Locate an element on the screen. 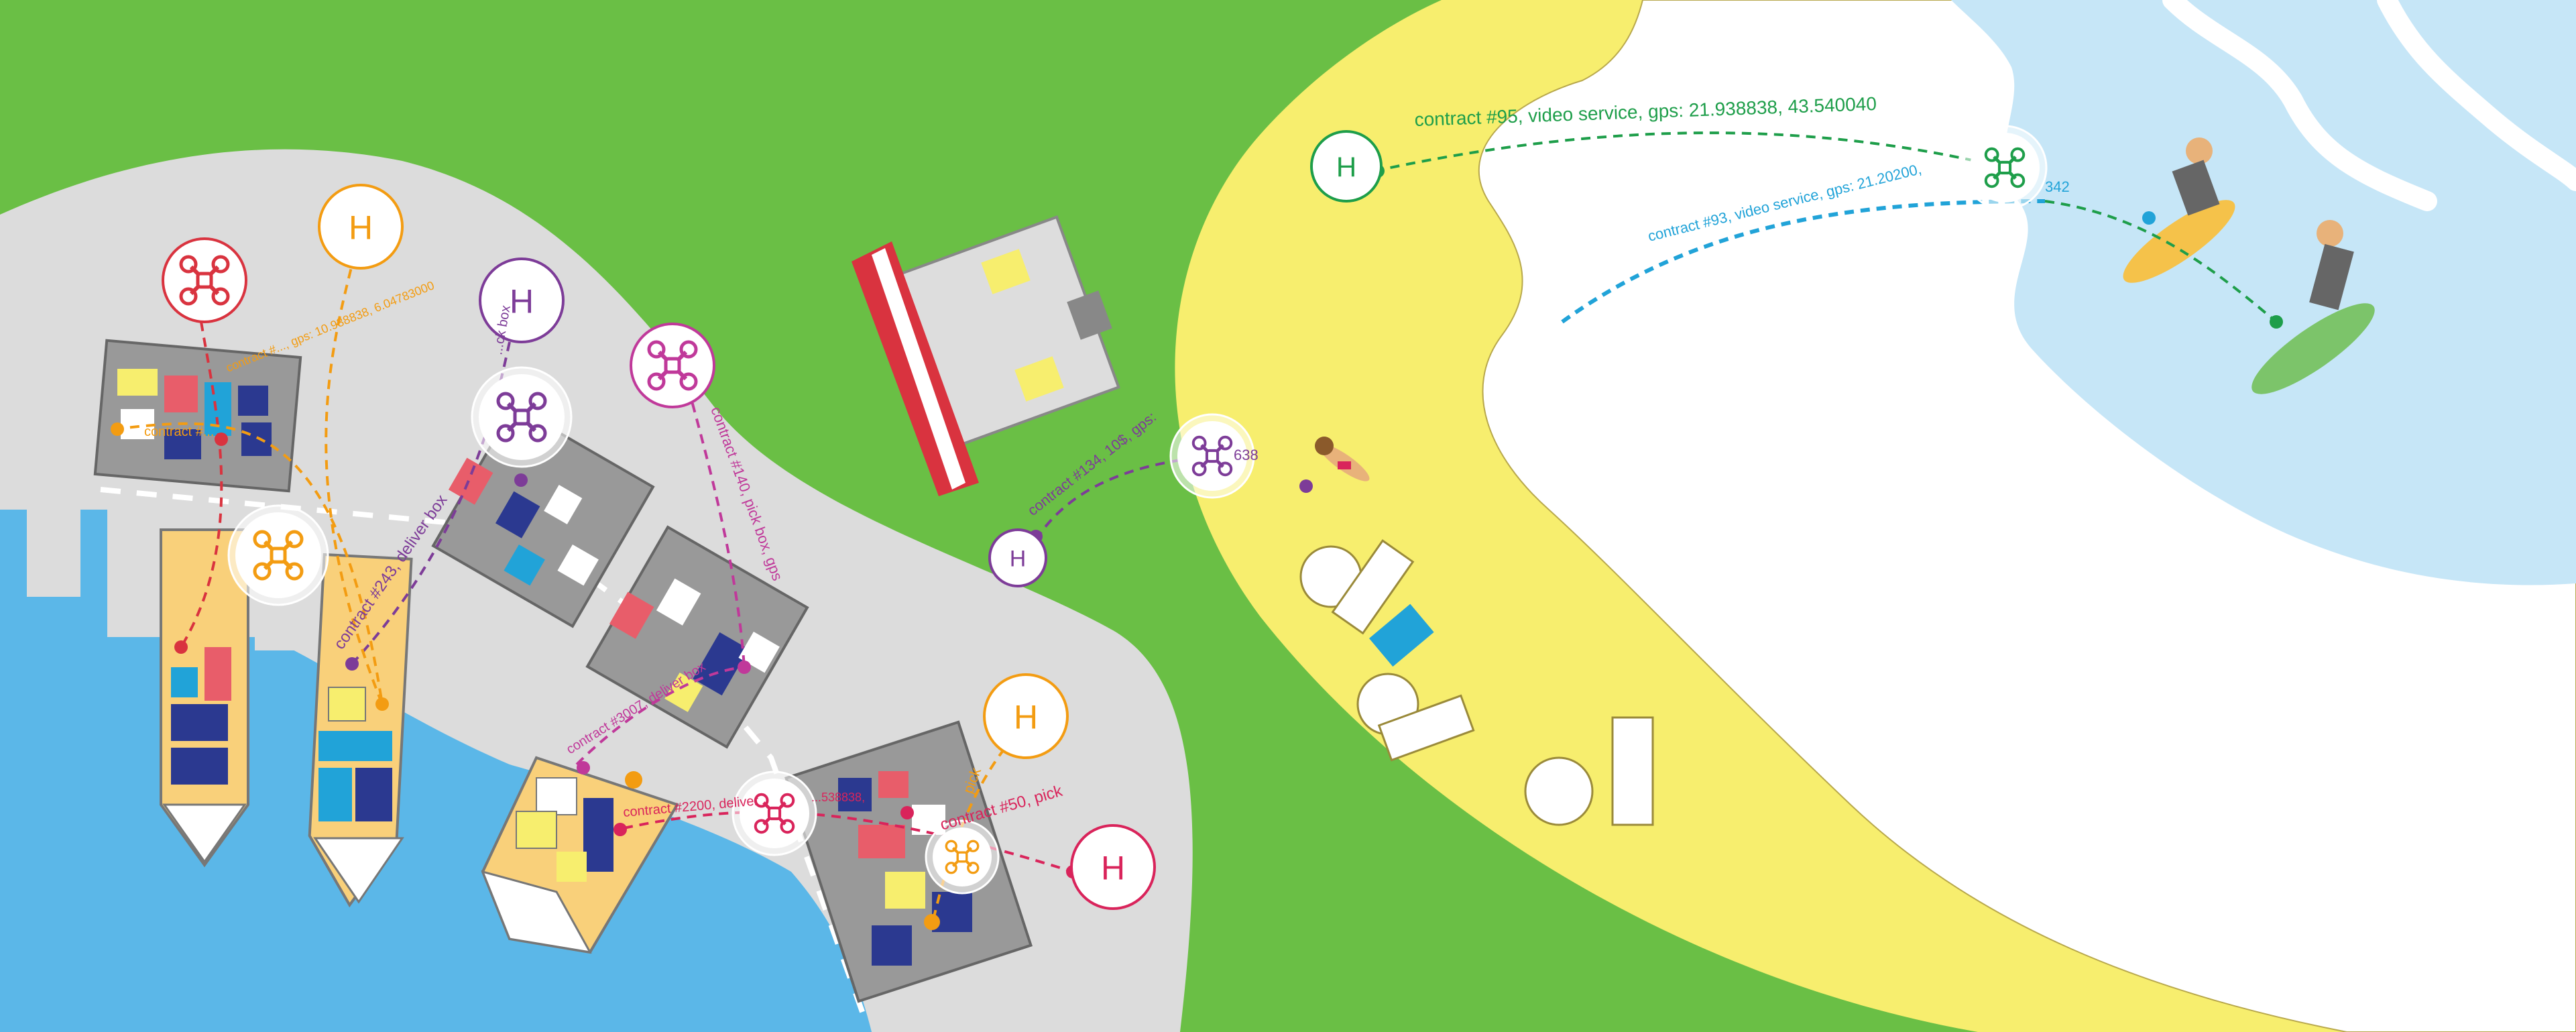 This screenshot has height=1032, width=2576. contract-label-crimson-gps: ...538838, is located at coordinates (838, 797).